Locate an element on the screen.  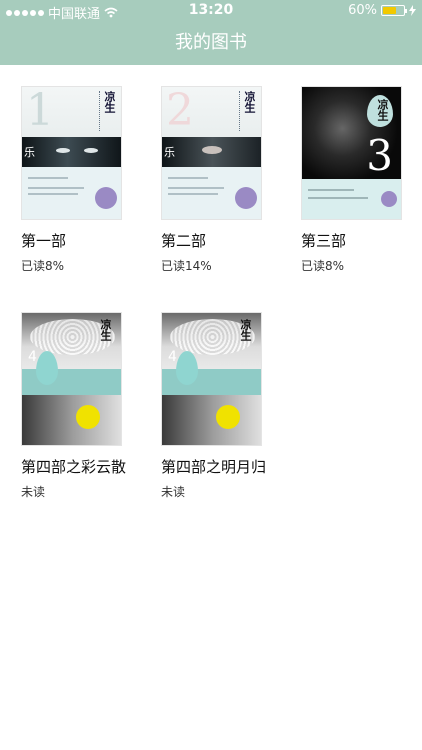
book-title: 第三部 is located at coordinates (323, 240).